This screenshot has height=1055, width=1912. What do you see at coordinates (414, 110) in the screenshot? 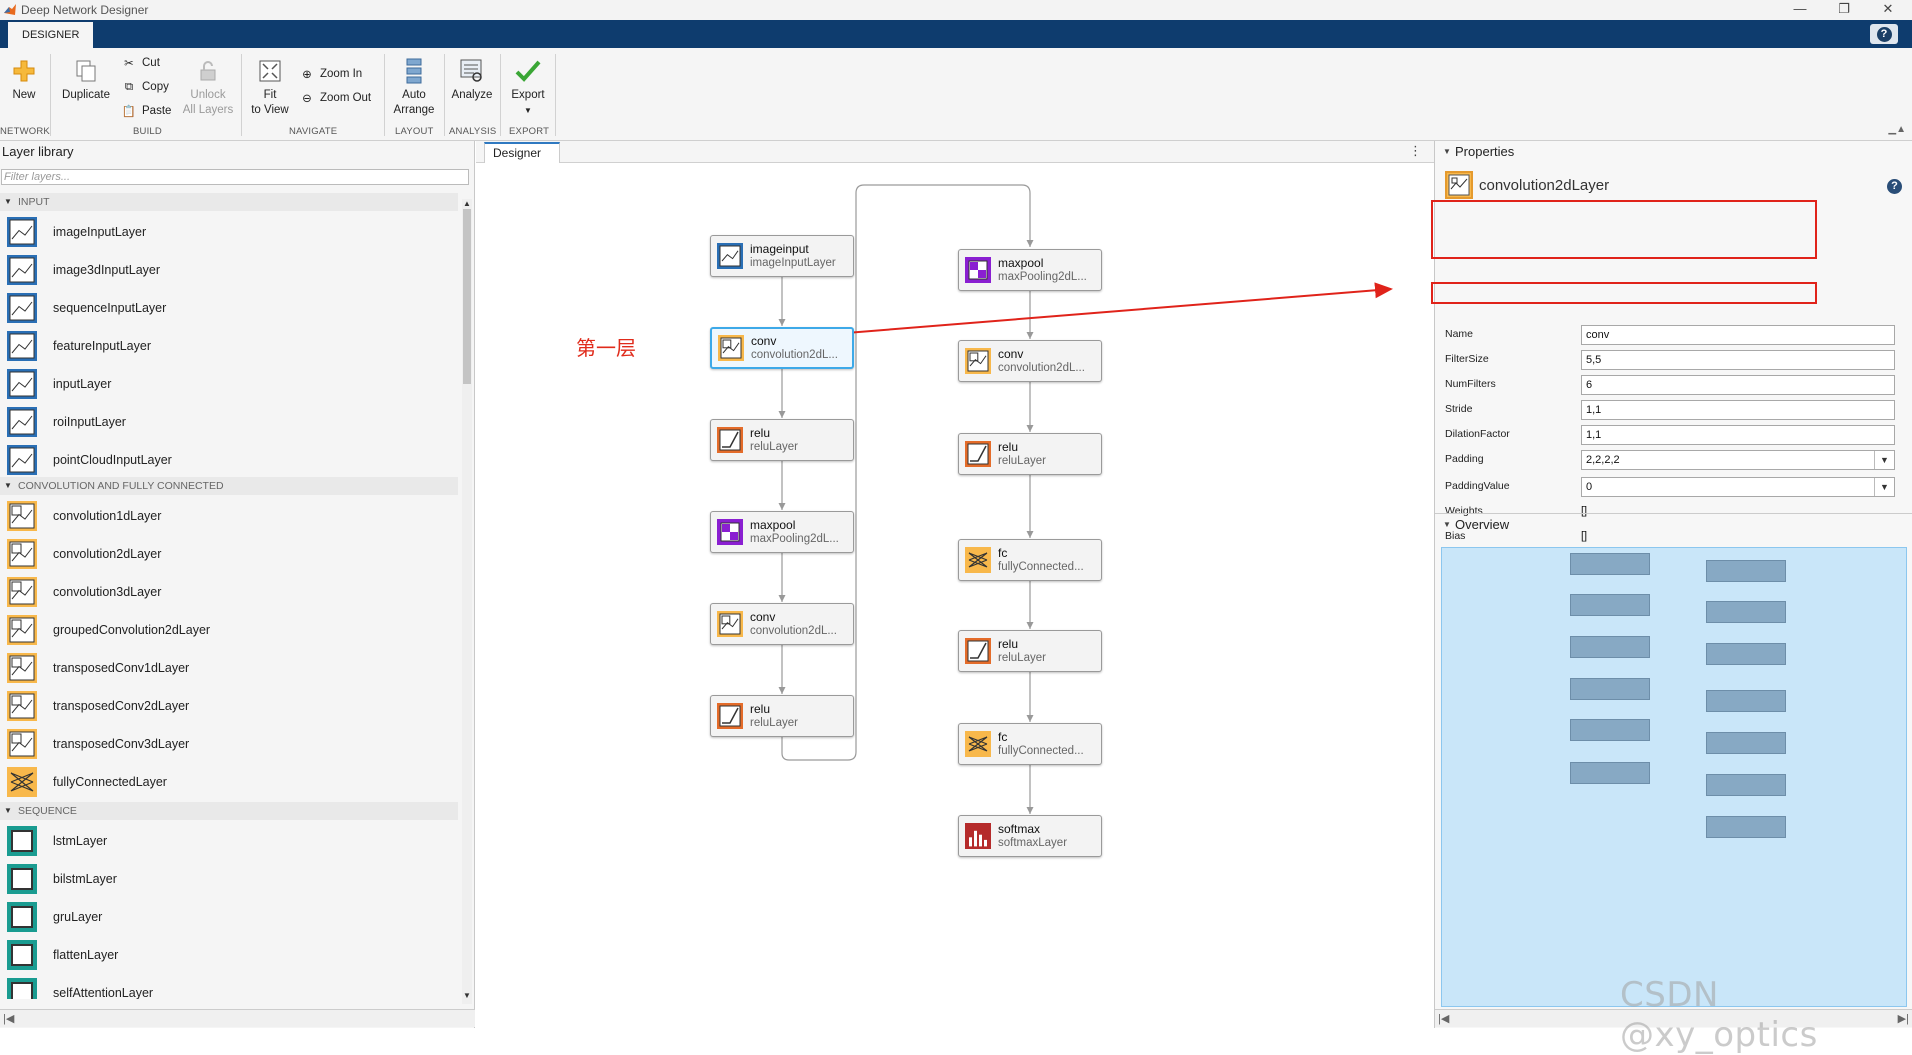
I see `auto-arrange-label-2: Arrange` at bounding box center [414, 110].